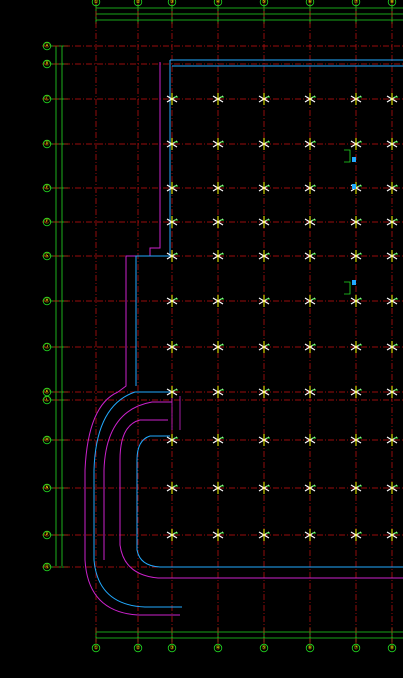 The image size is (403, 678). I want to click on axis-label: Ⓐ, so click(46, 45).